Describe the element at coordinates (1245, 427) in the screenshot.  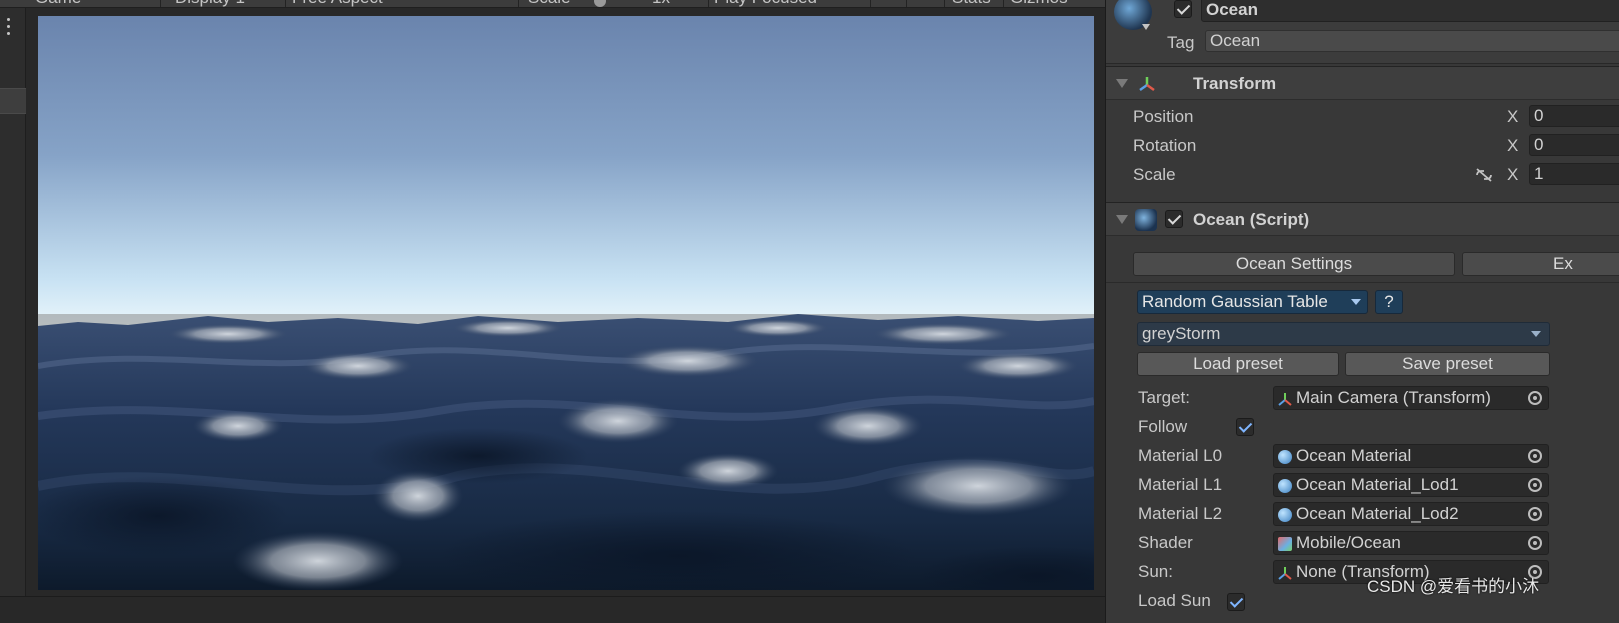
I see `follow-checkbox` at that location.